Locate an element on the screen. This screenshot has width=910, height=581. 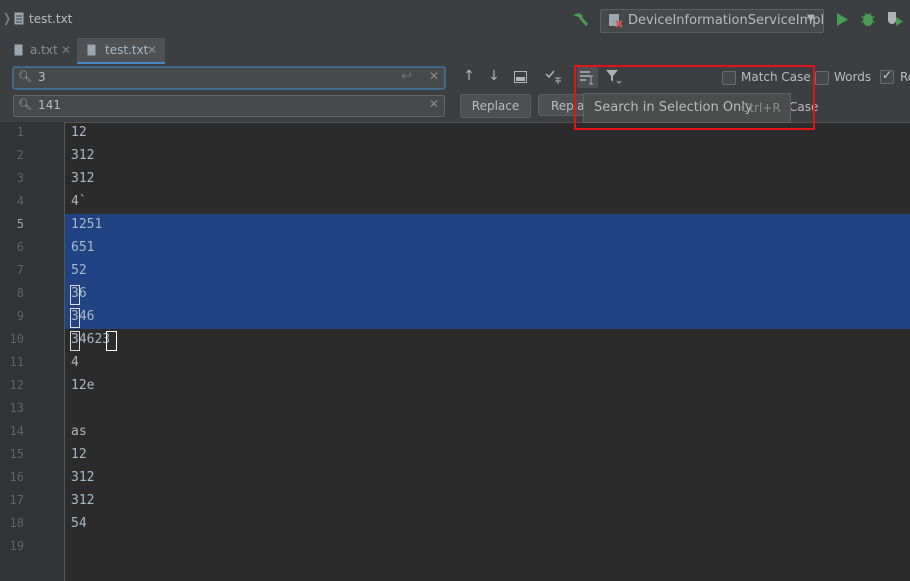
code-line: 52 is located at coordinates (79, 270).